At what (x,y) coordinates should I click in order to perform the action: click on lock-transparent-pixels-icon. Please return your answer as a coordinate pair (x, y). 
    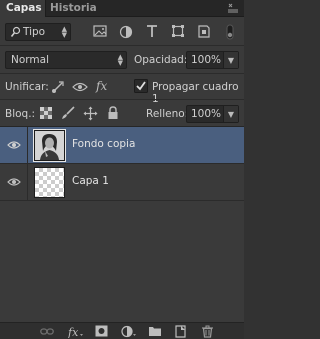
    Looking at the image, I should click on (48, 115).